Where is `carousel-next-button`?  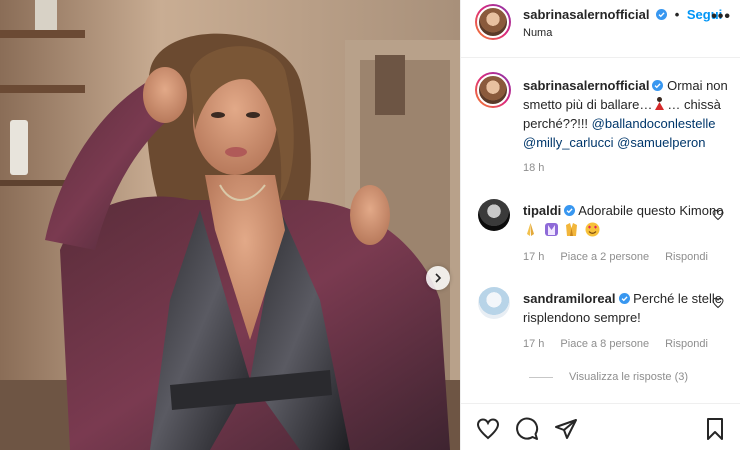 carousel-next-button is located at coordinates (438, 278).